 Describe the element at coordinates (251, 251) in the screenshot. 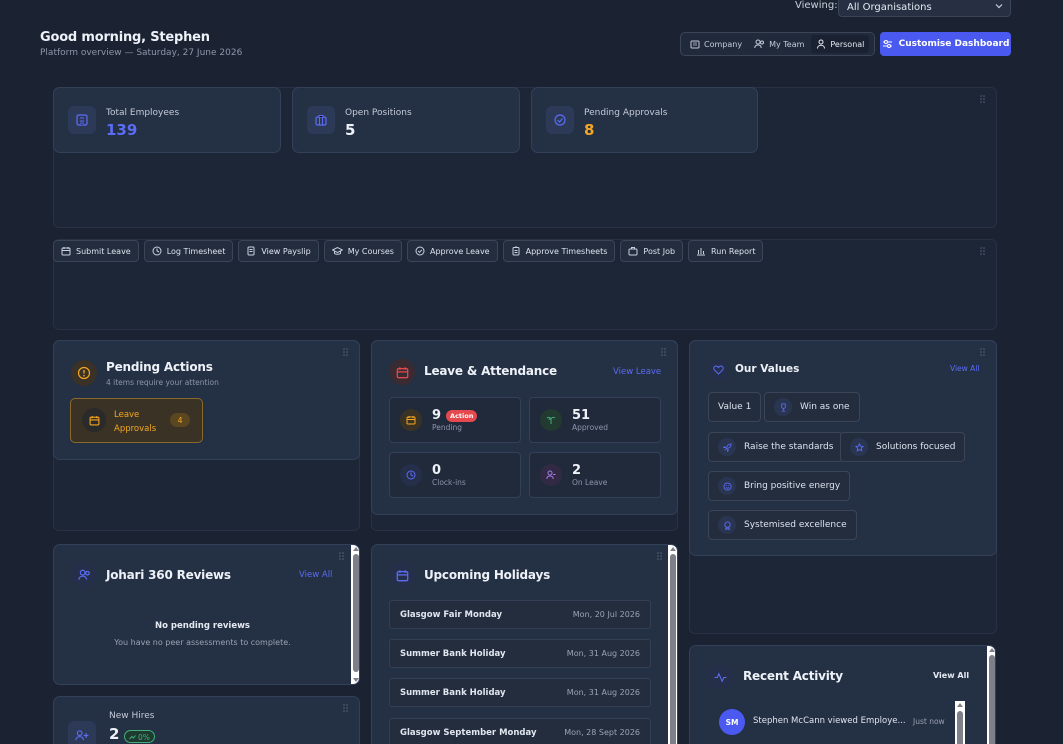

I see `receipt-icon` at that location.